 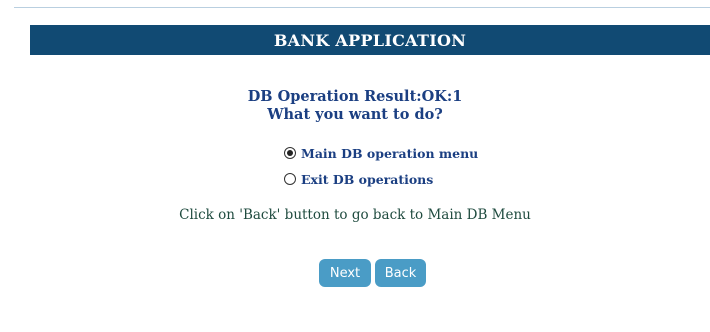 What do you see at coordinates (374, 273) in the screenshot?
I see `button-row: Next Back` at bounding box center [374, 273].